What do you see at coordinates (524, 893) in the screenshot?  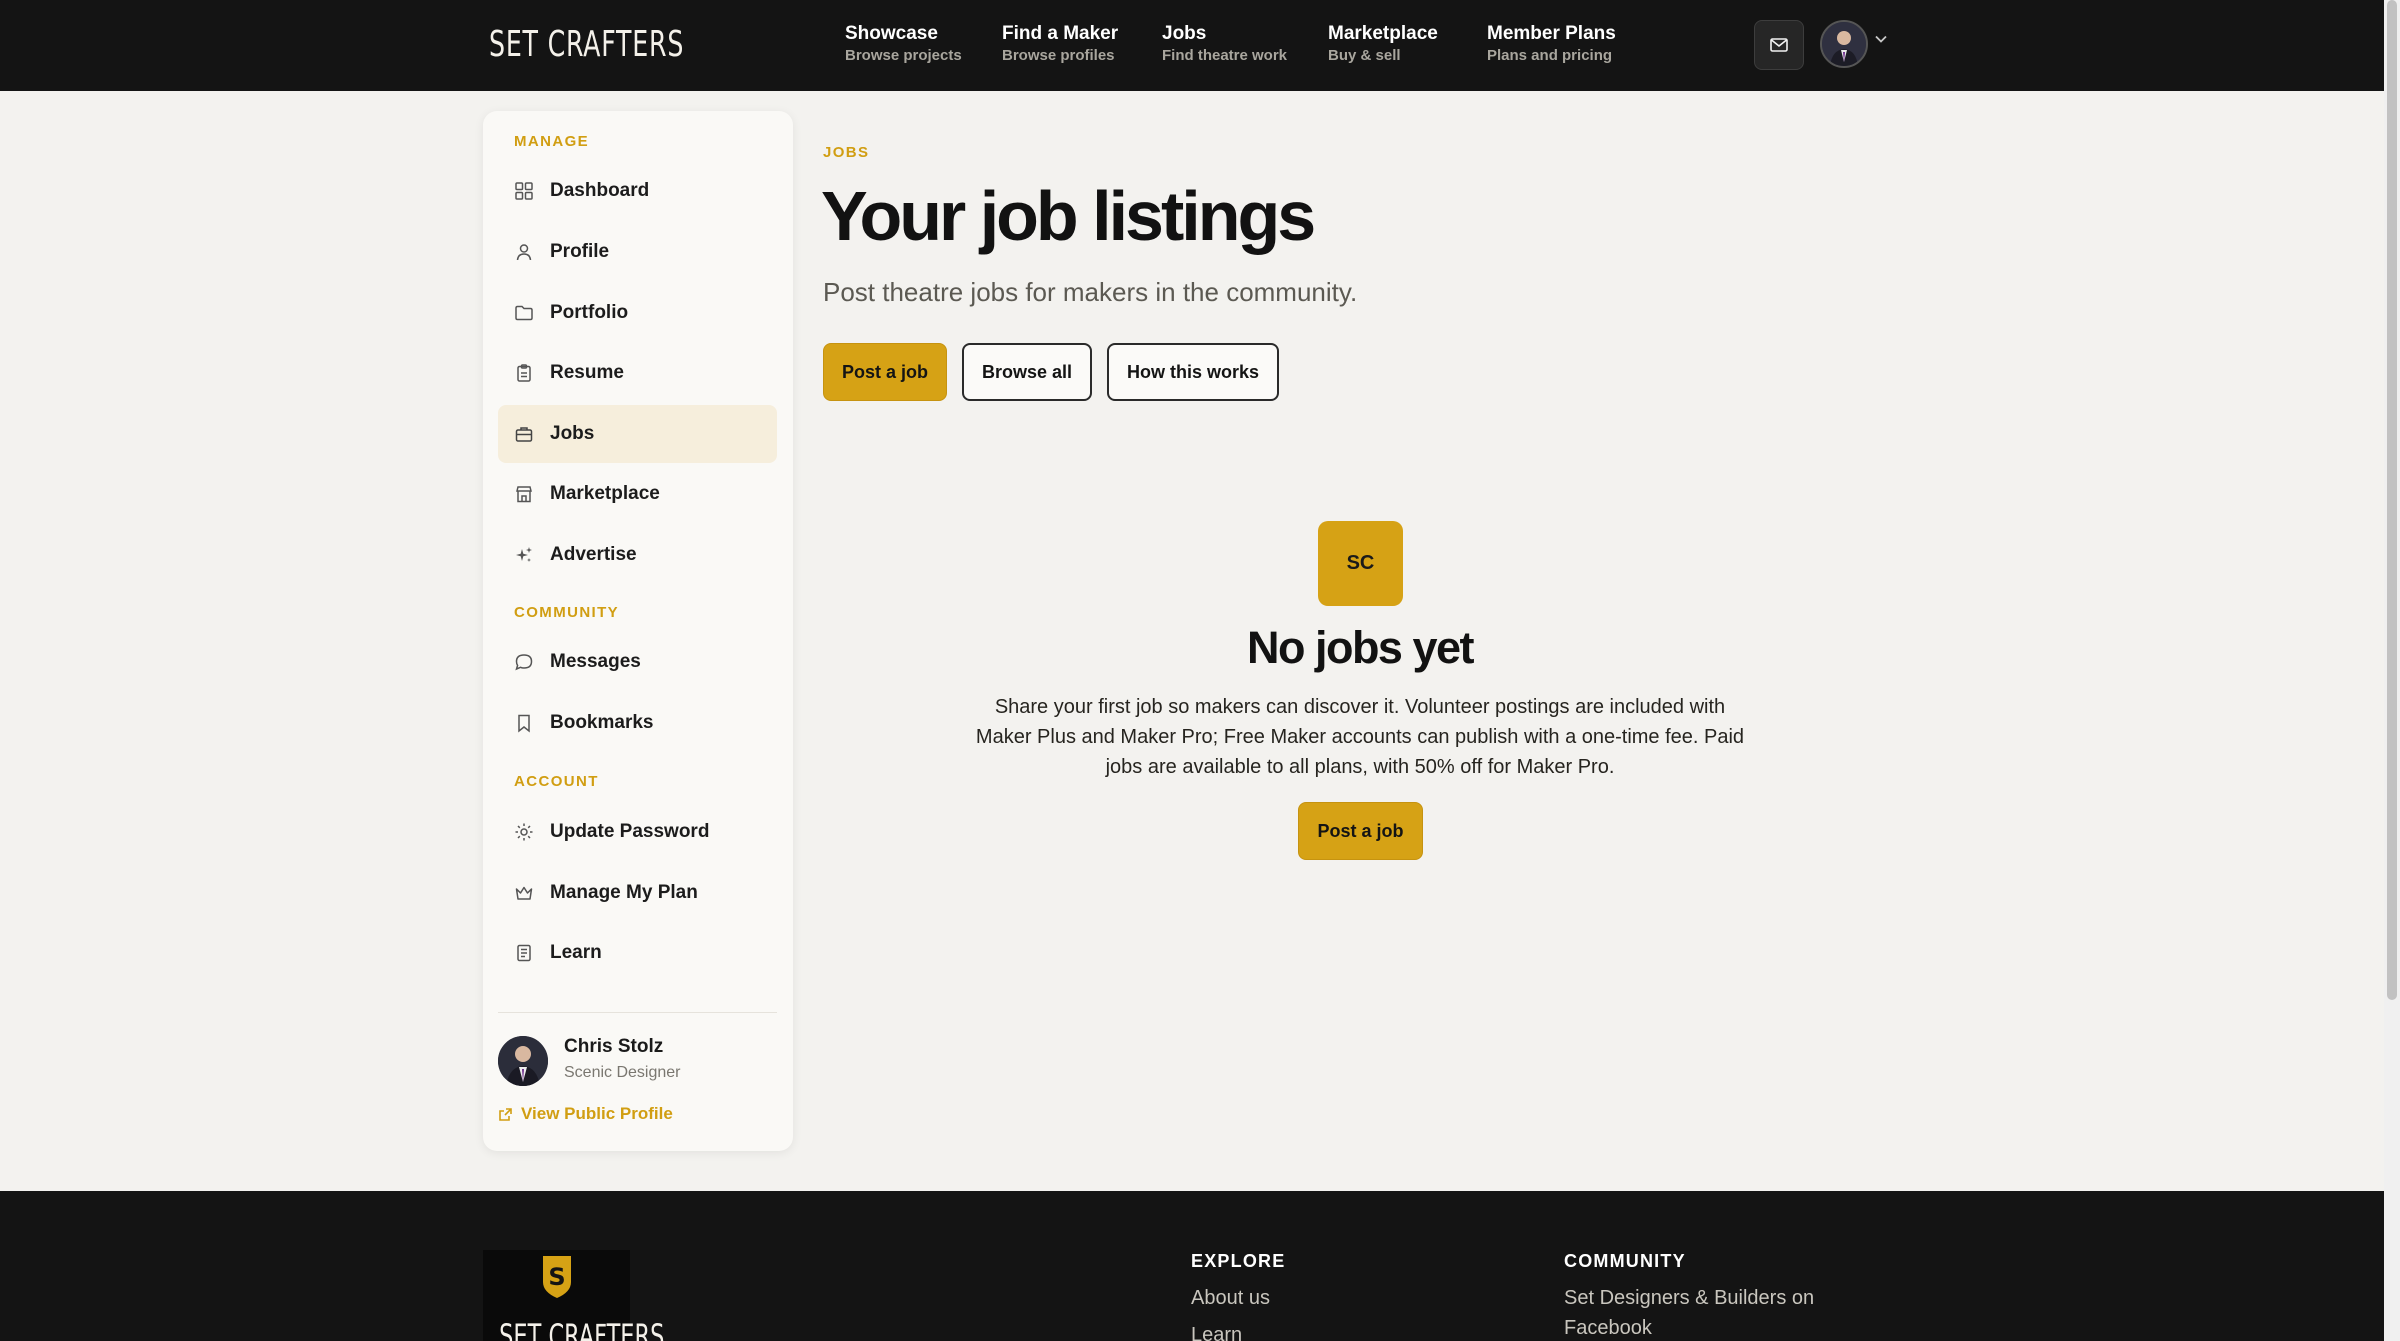 I see `crown-icon` at bounding box center [524, 893].